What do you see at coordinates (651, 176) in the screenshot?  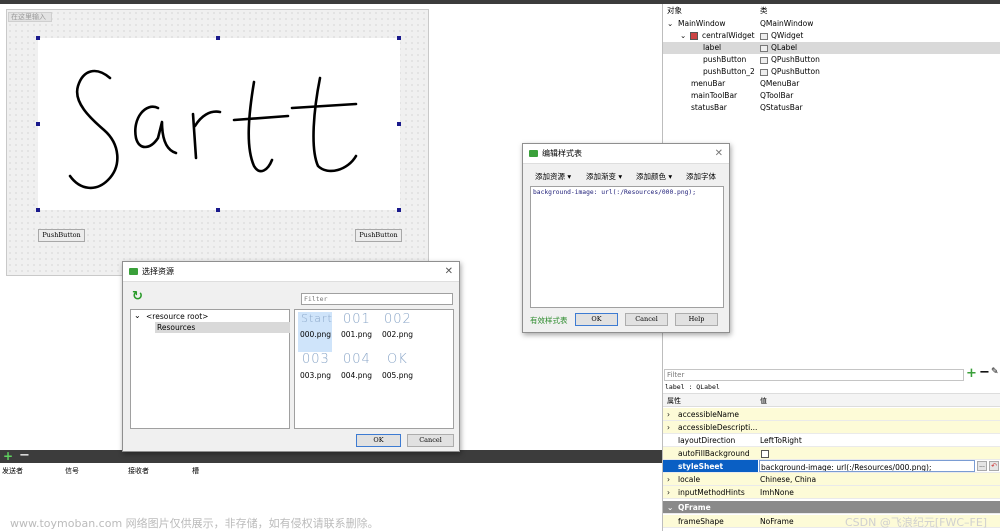 I see `button-label: 添加颜色` at bounding box center [651, 176].